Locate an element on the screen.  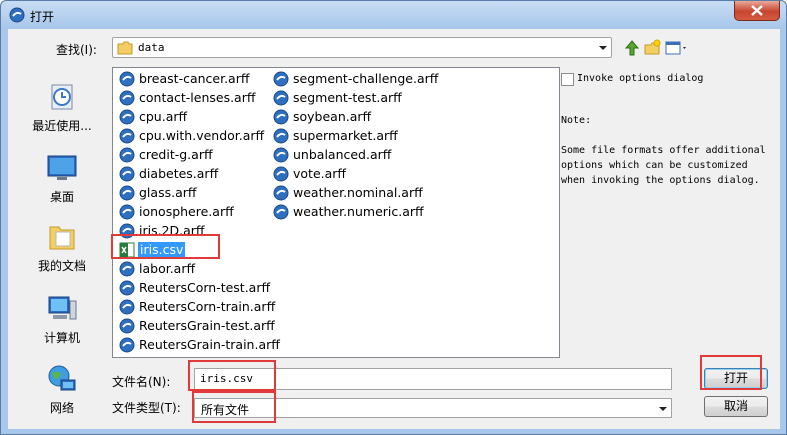
close-button is located at coordinates (757, 11).